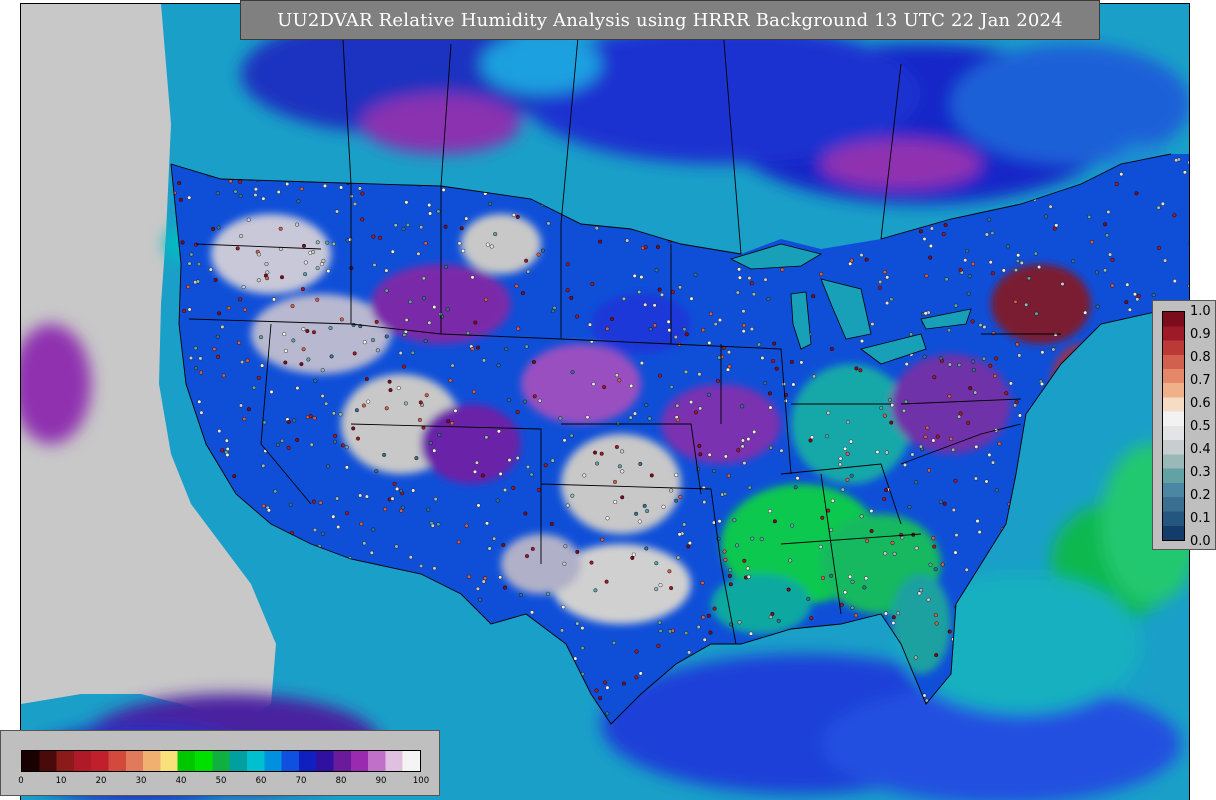 The image size is (1216, 800). Describe the element at coordinates (1200, 426) in the screenshot. I see `ratio-tick-label: 0.5` at that location.